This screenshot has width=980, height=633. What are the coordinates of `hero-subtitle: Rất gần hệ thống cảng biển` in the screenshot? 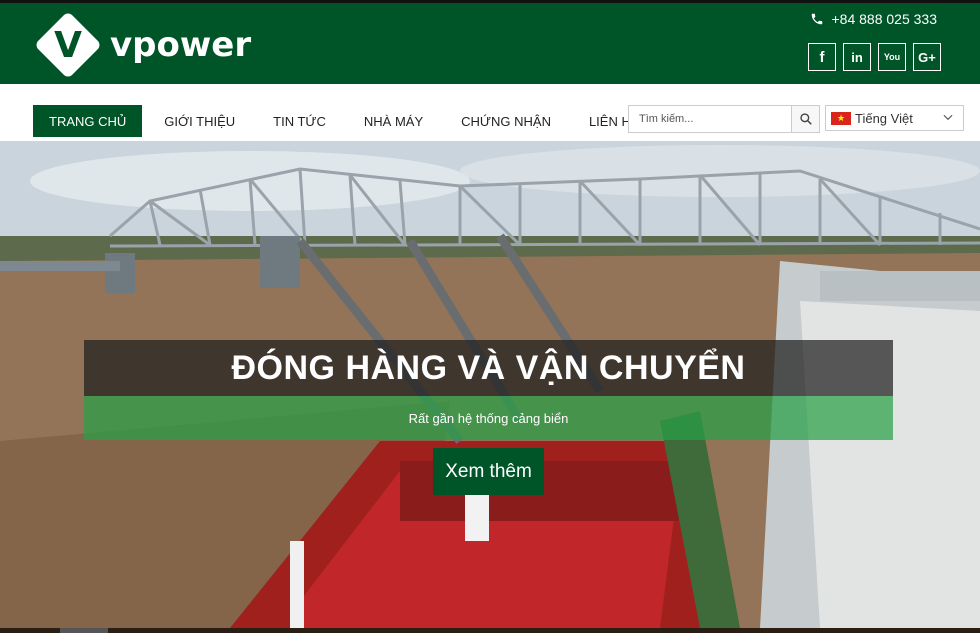 It's located at (488, 418).